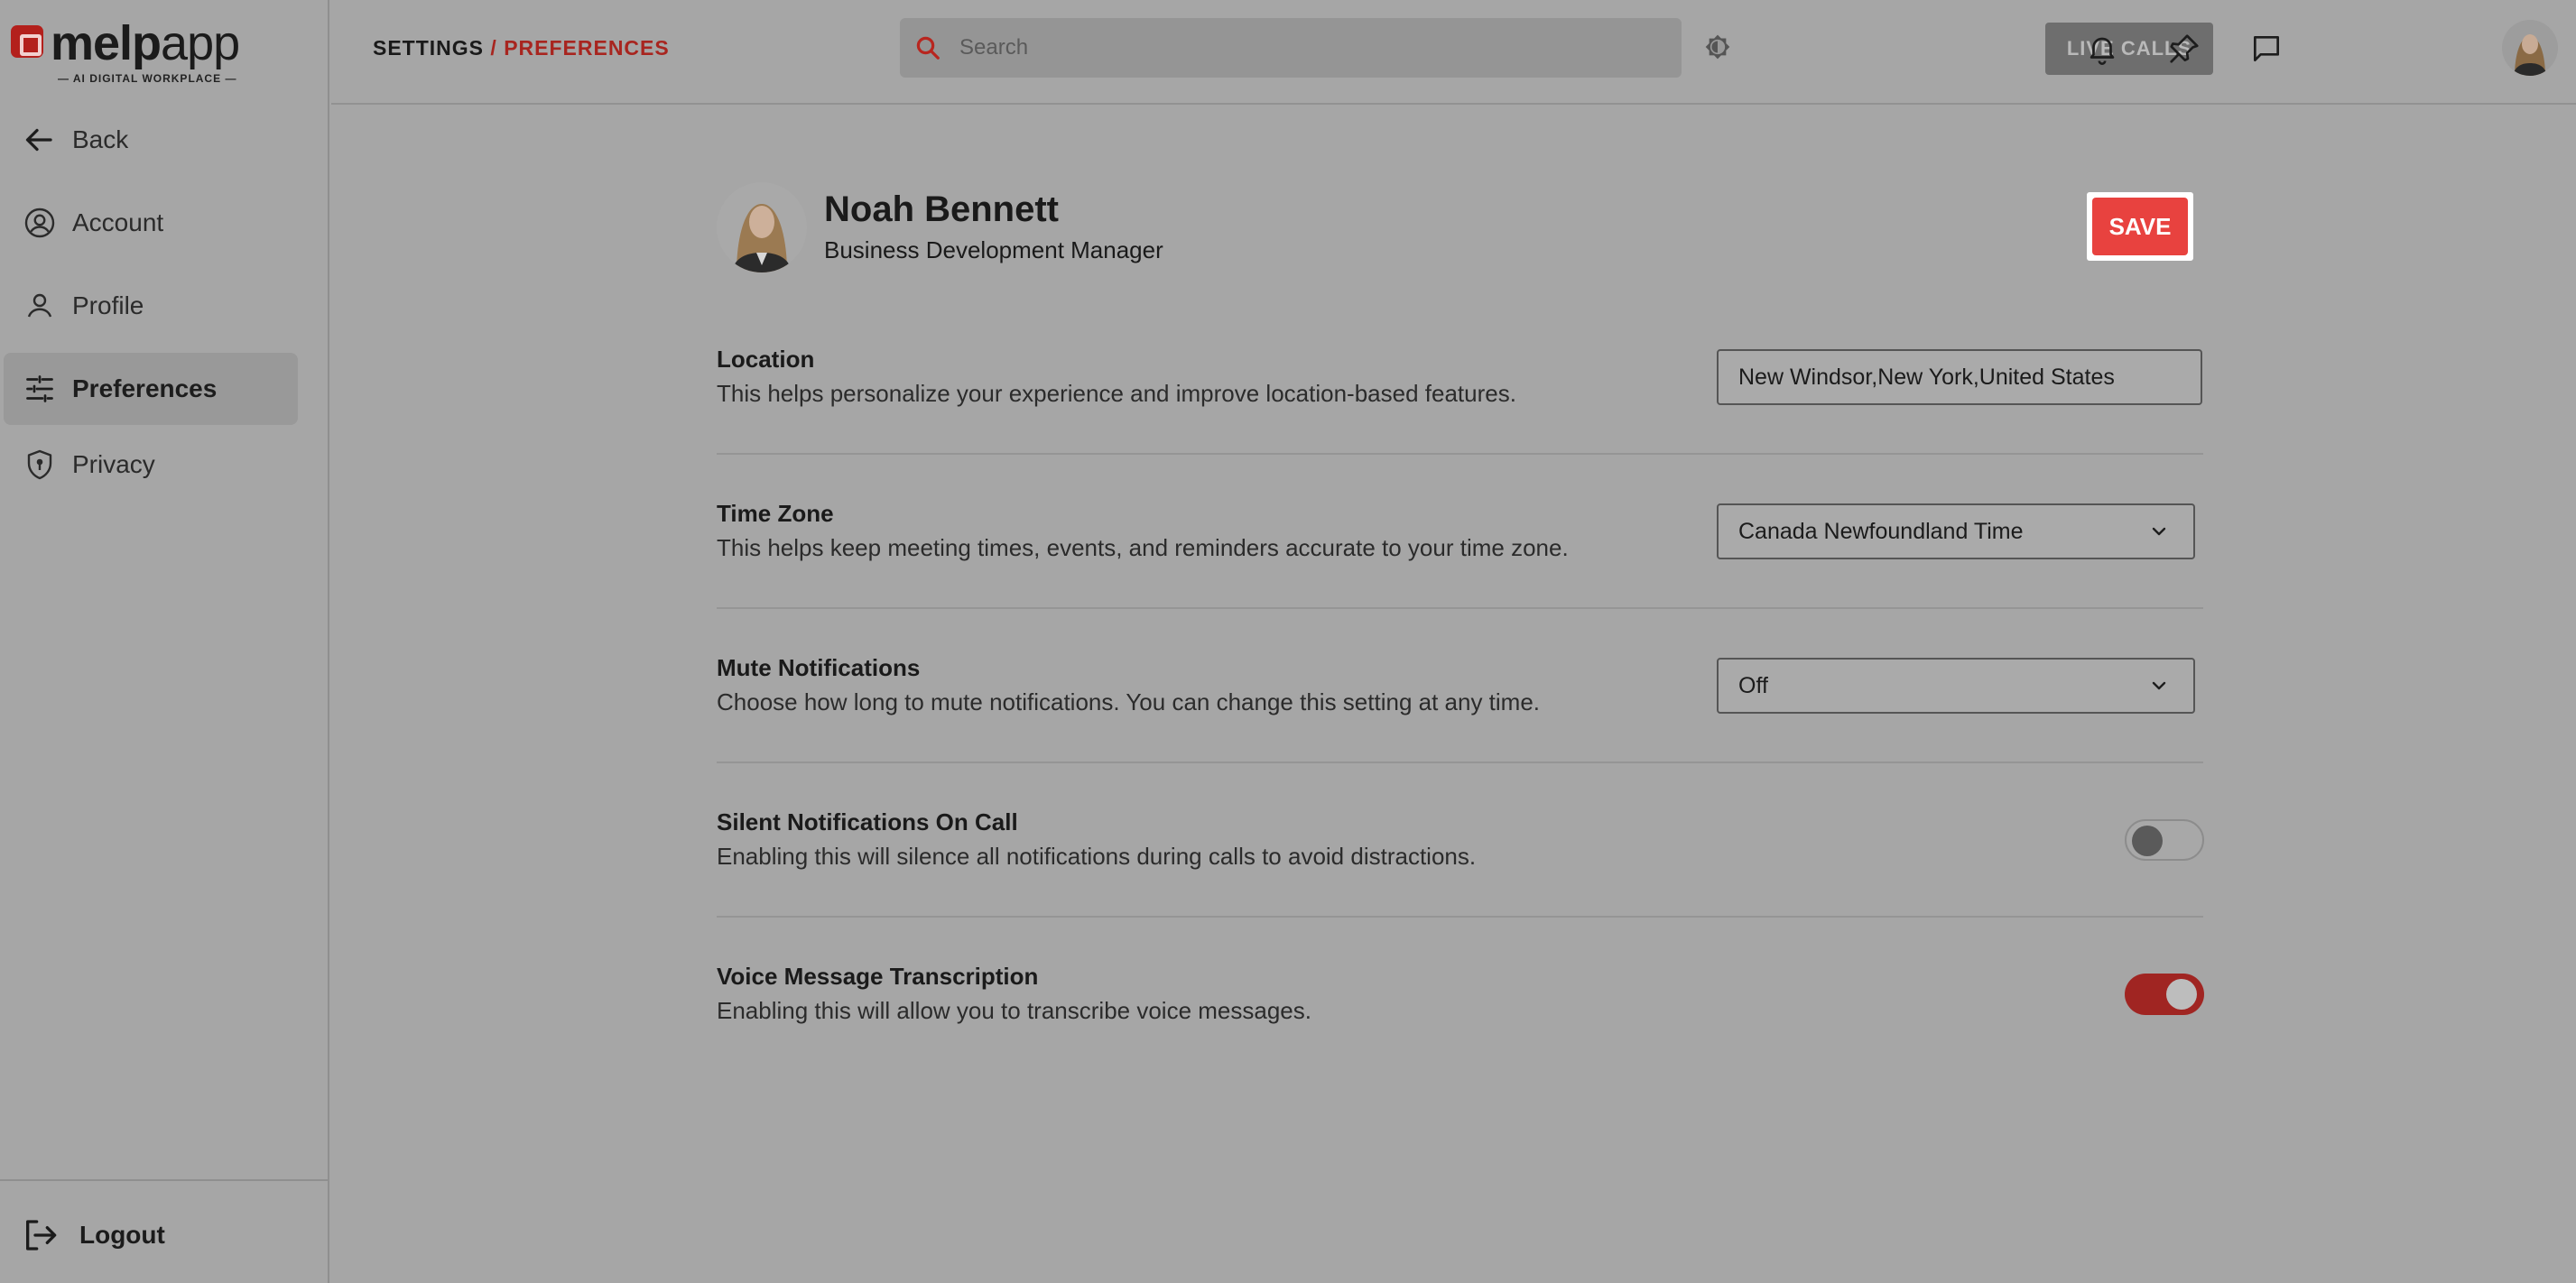 The width and height of the screenshot is (2576, 1283). I want to click on user-avatar, so click(2530, 48).